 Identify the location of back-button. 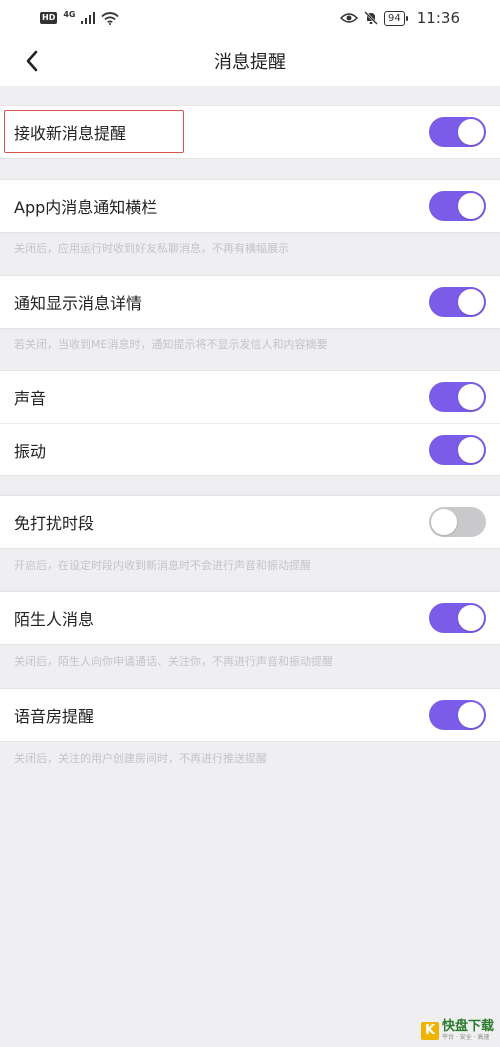
(32, 61).